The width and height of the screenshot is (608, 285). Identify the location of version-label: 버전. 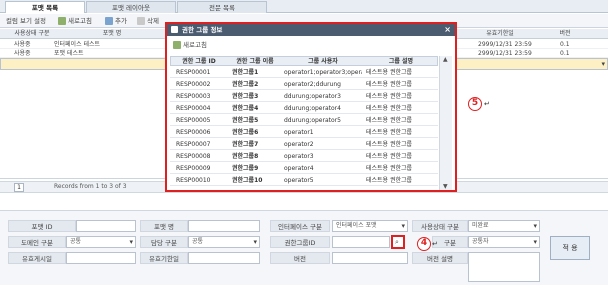
(300, 258).